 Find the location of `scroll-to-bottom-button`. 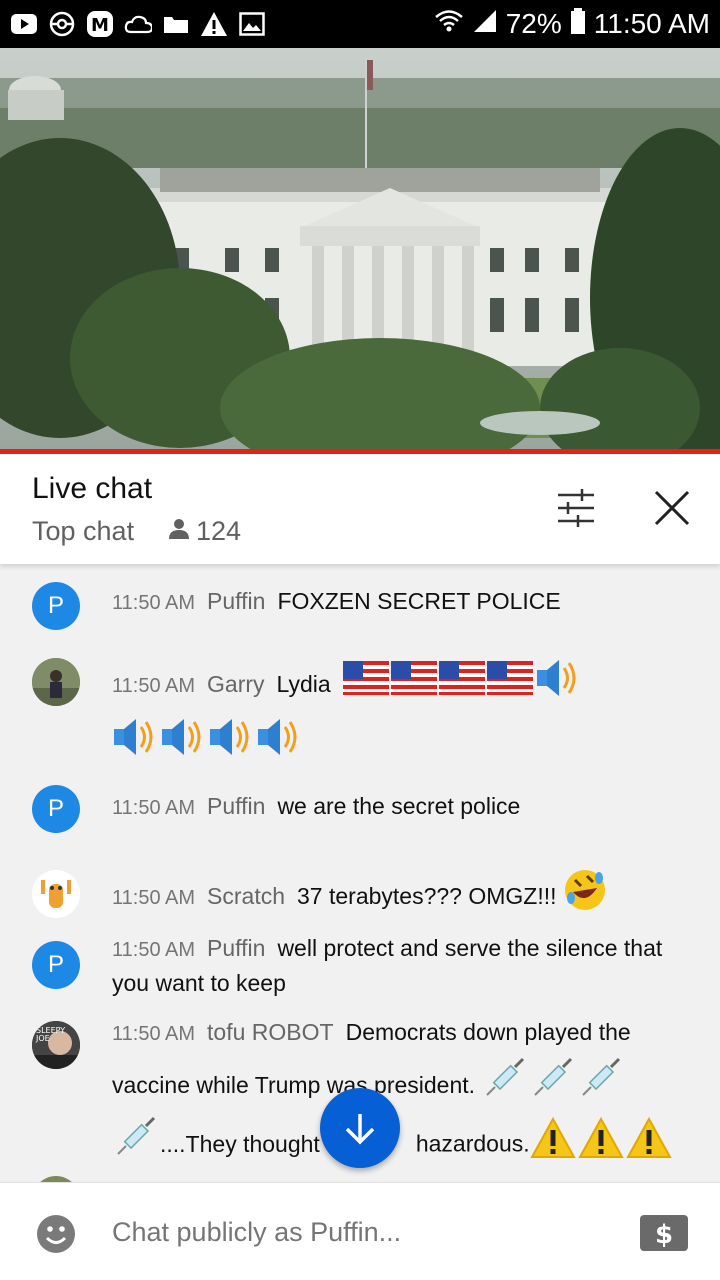

scroll-to-bottom-button is located at coordinates (360, 1128).